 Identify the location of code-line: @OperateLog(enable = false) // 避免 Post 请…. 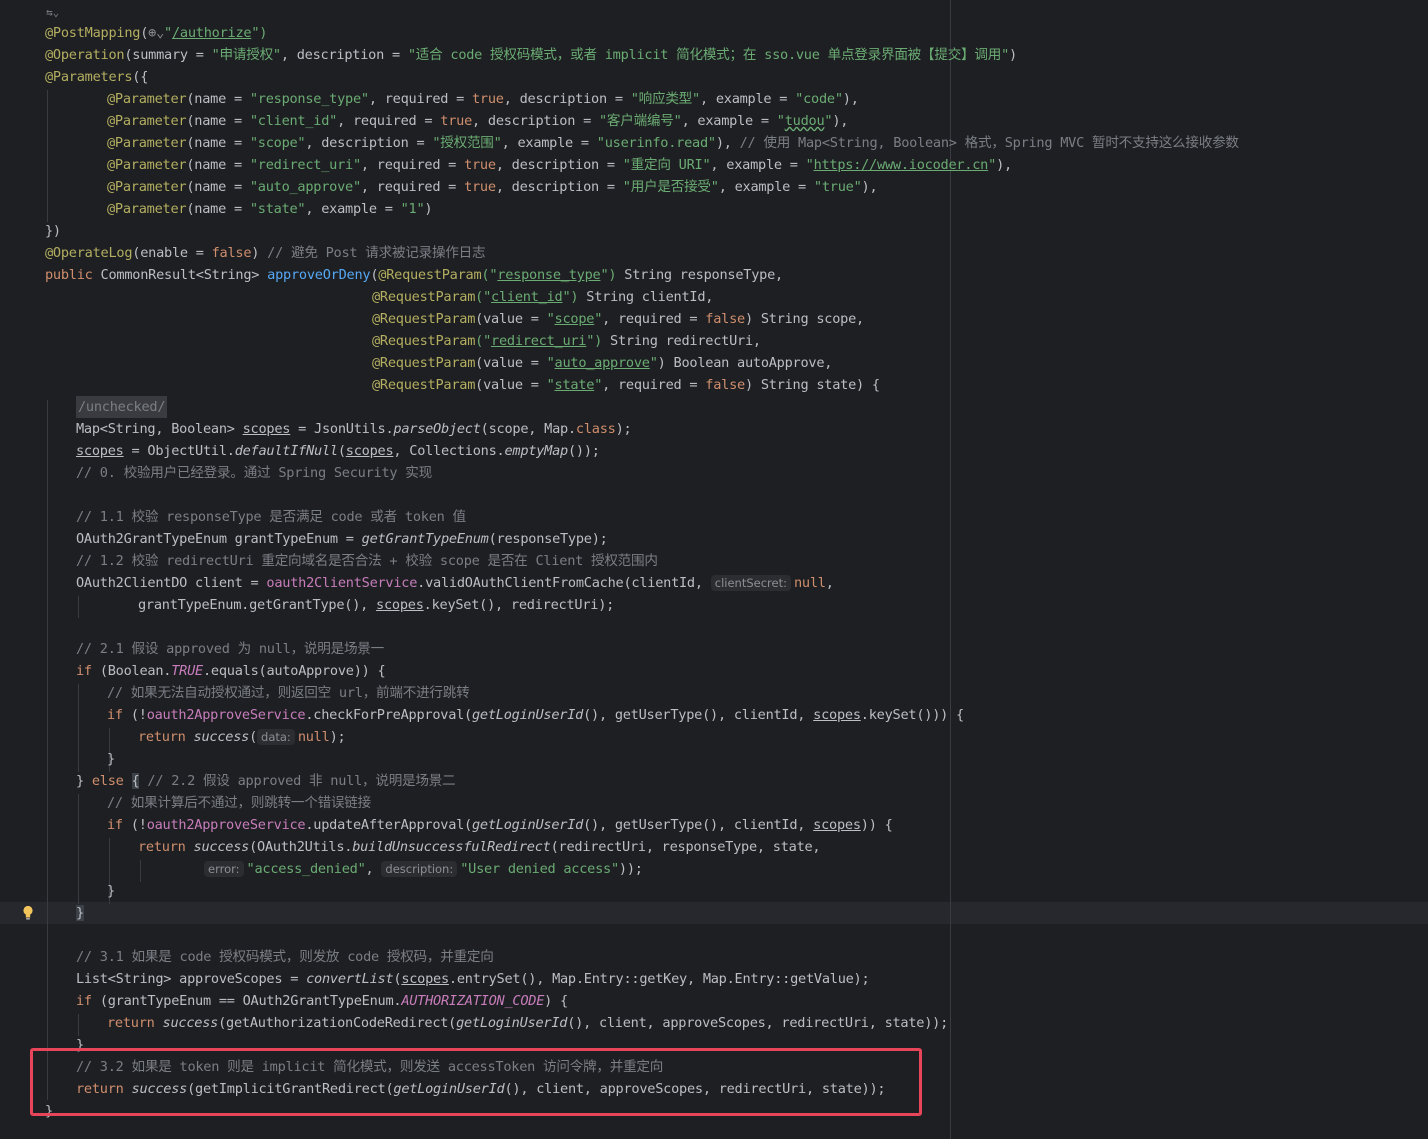
(265, 253).